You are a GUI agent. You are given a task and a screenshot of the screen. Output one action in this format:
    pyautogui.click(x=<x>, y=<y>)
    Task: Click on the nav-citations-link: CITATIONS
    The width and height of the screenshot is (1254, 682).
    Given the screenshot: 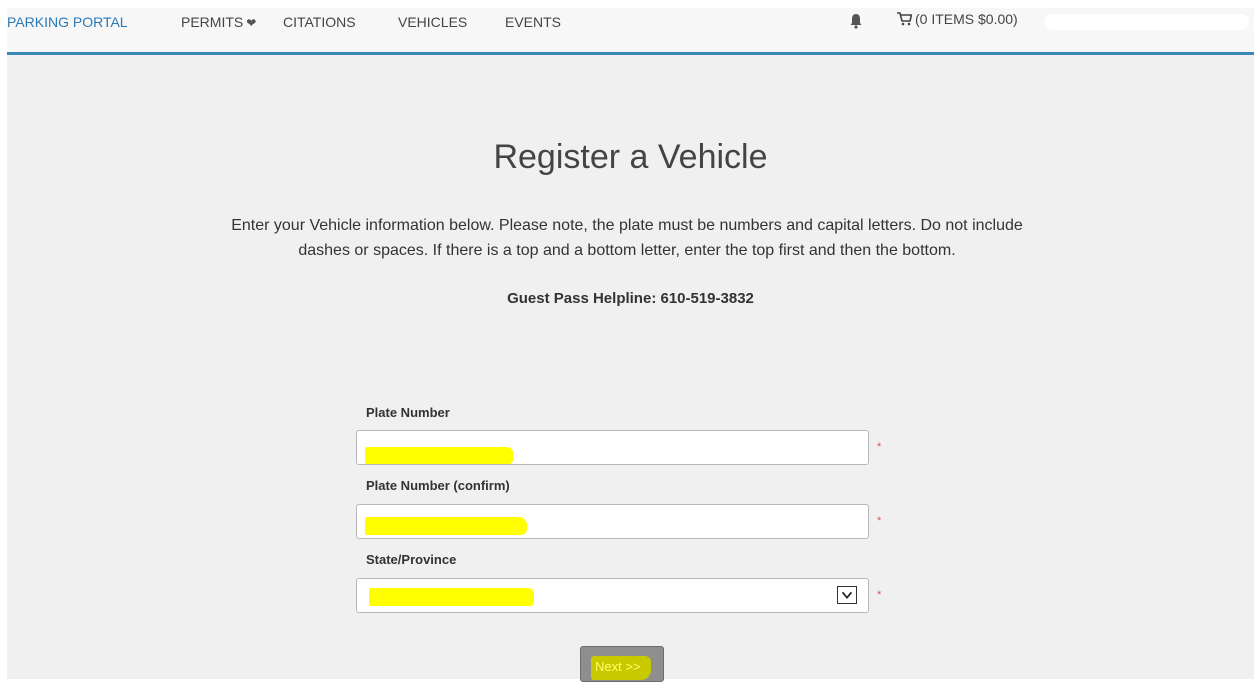 What is the action you would take?
    pyautogui.click(x=319, y=22)
    